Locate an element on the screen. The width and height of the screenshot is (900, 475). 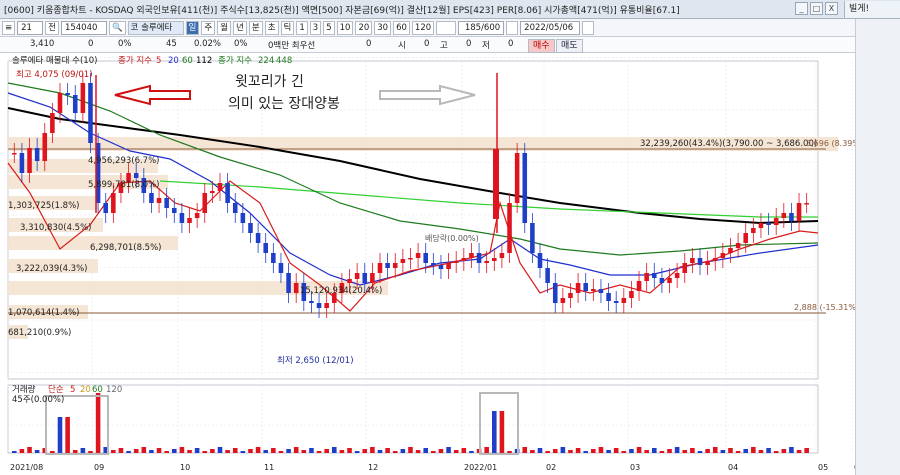
interval-custom is located at coordinates (446, 27).